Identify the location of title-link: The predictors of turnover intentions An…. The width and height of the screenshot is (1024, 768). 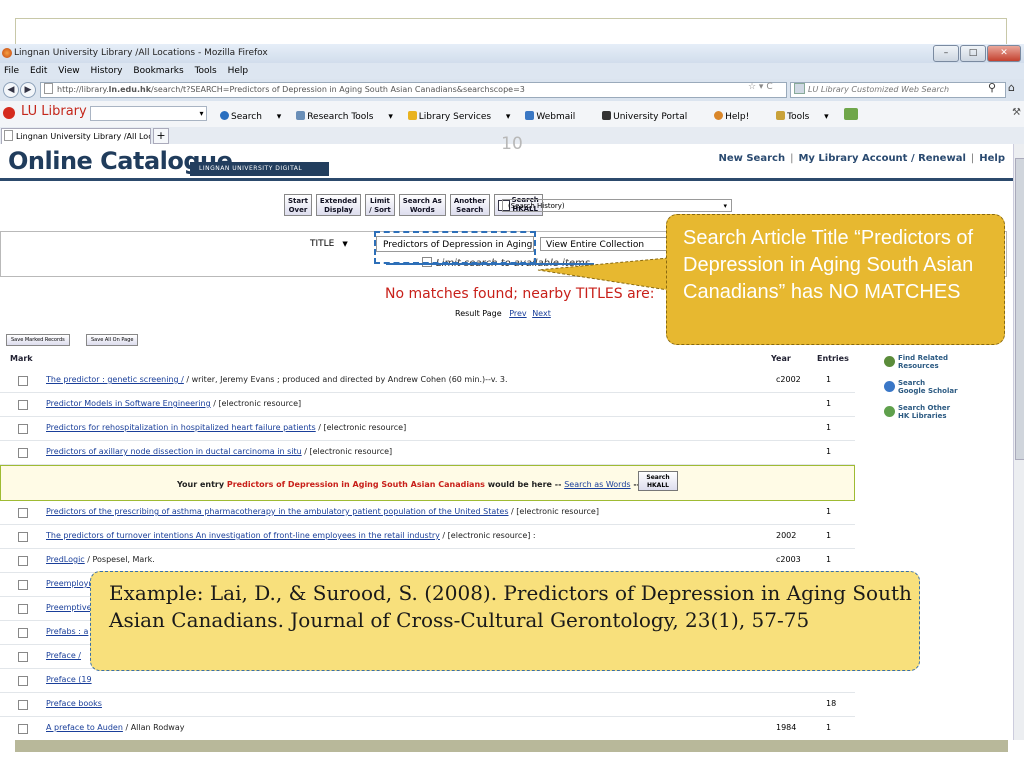
(243, 535).